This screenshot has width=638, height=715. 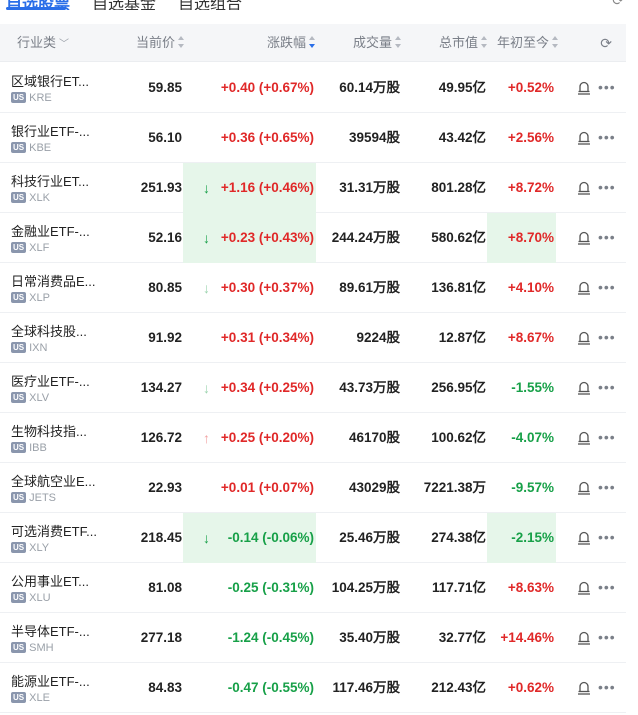 I want to click on ytd-change: +8.70%, so click(x=530, y=237).